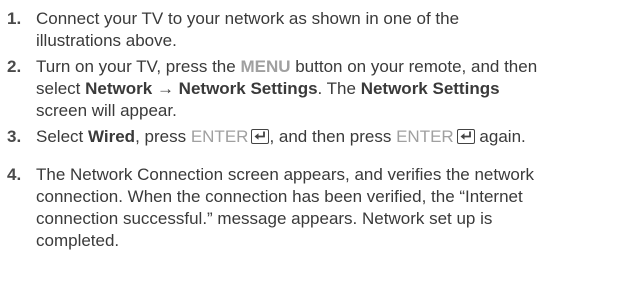  What do you see at coordinates (138, 66) in the screenshot?
I see `text-run: Turn on your TV, press the` at bounding box center [138, 66].